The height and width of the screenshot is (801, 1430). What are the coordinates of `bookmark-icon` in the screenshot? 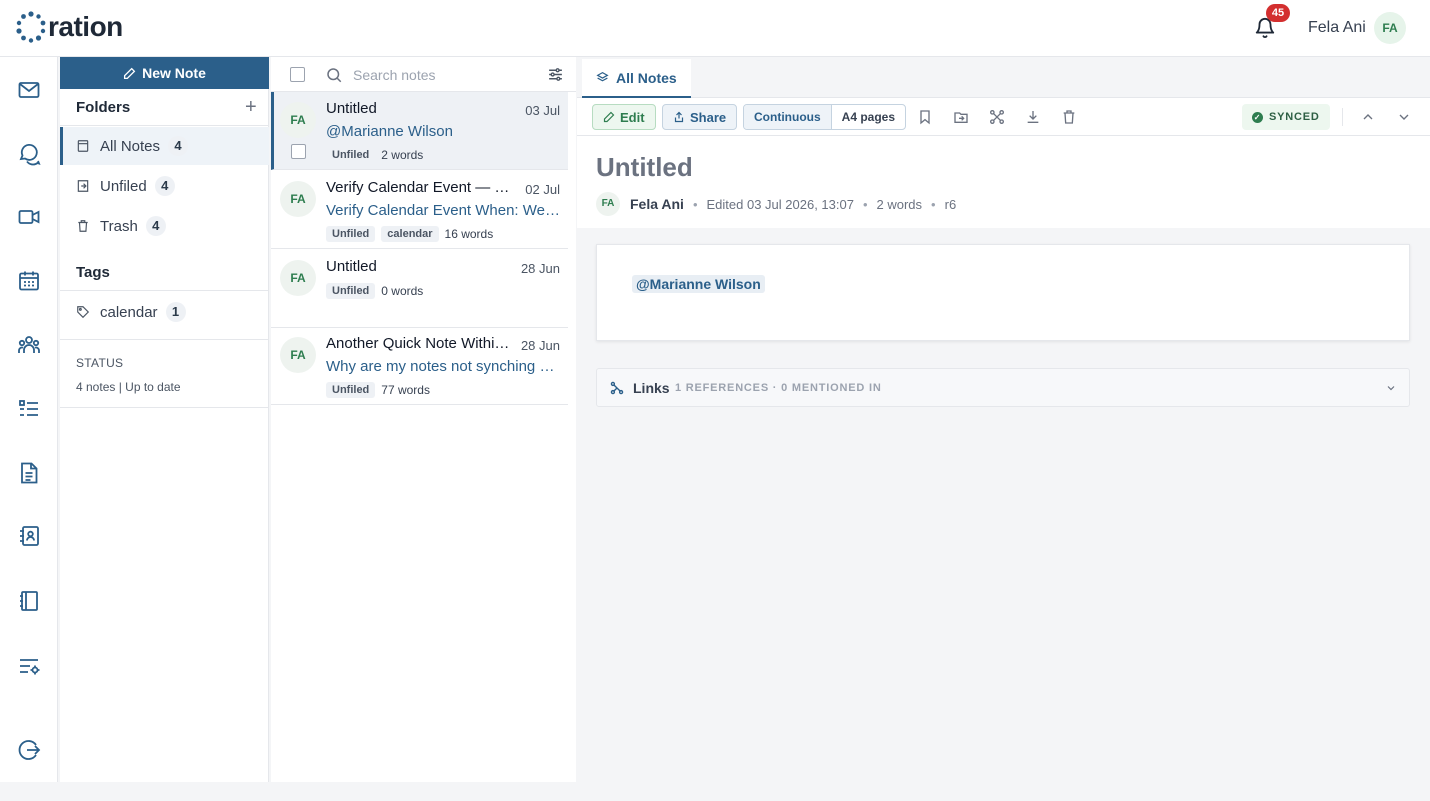 It's located at (925, 117).